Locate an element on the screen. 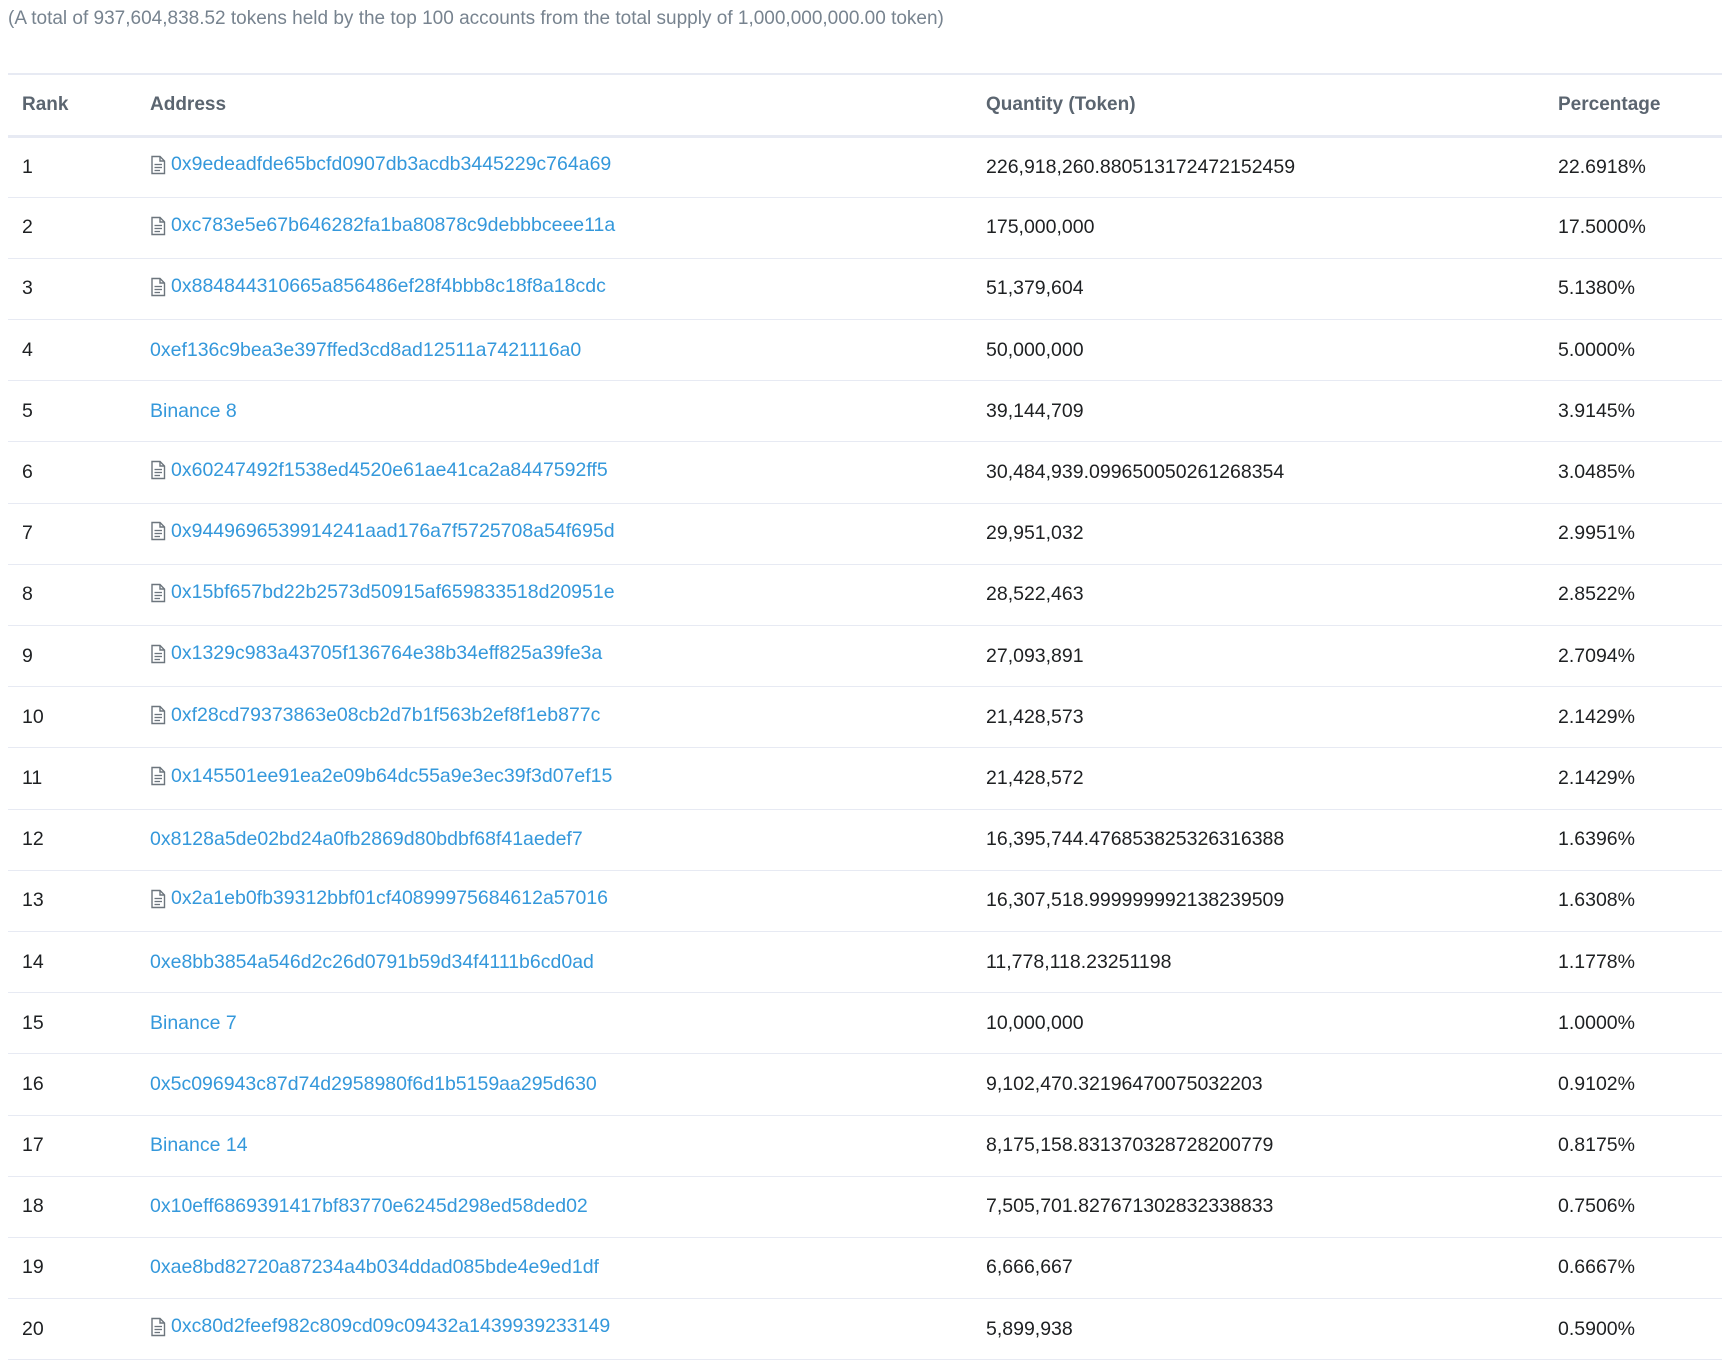 The height and width of the screenshot is (1360, 1722). address-text: Binance 7 is located at coordinates (193, 1022).